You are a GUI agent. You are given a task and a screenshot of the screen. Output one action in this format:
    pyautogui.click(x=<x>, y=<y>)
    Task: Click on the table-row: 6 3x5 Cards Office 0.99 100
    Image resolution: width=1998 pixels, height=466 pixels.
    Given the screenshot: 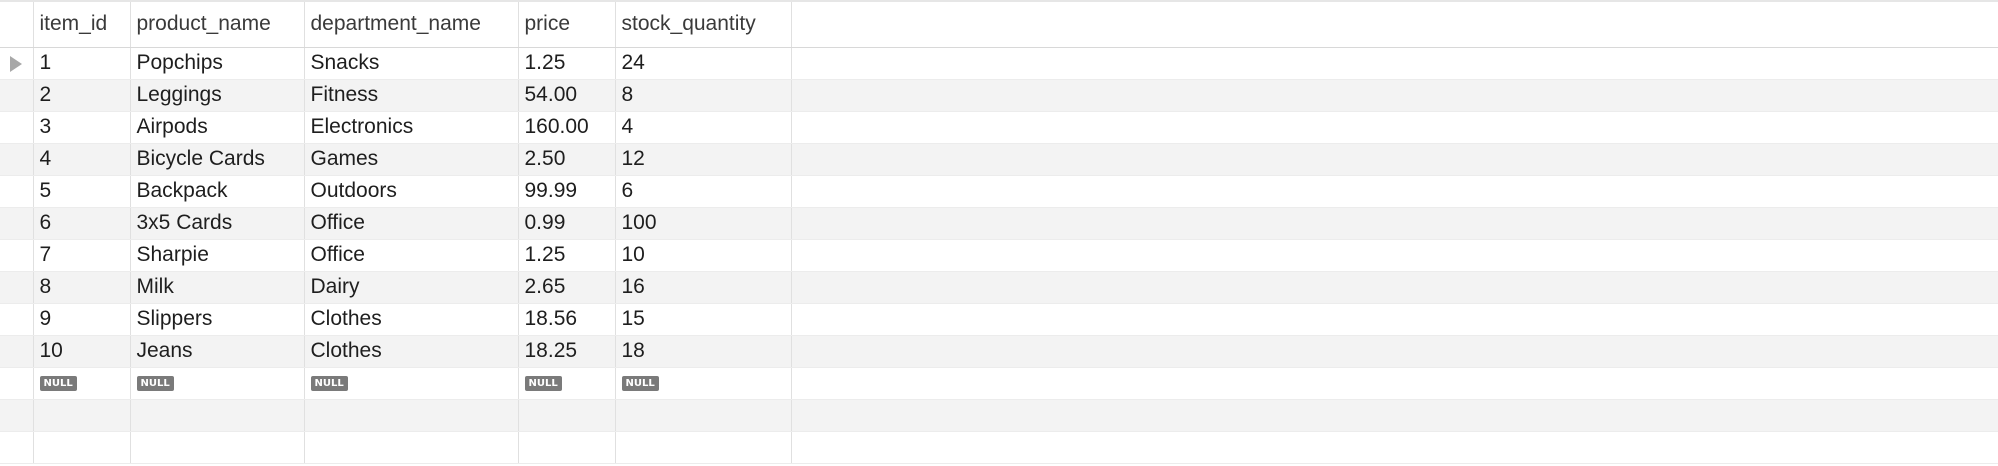 What is the action you would take?
    pyautogui.click(x=999, y=223)
    